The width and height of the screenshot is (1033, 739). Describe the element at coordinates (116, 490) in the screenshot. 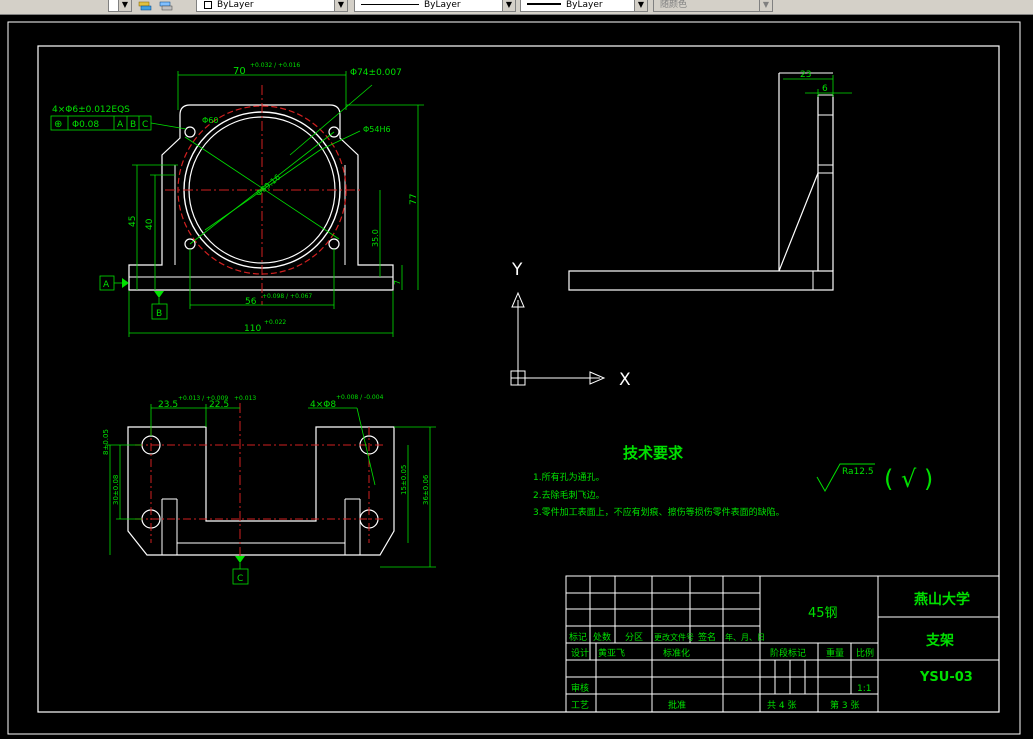

I see `dim-top-left-b: 30±0.08` at that location.